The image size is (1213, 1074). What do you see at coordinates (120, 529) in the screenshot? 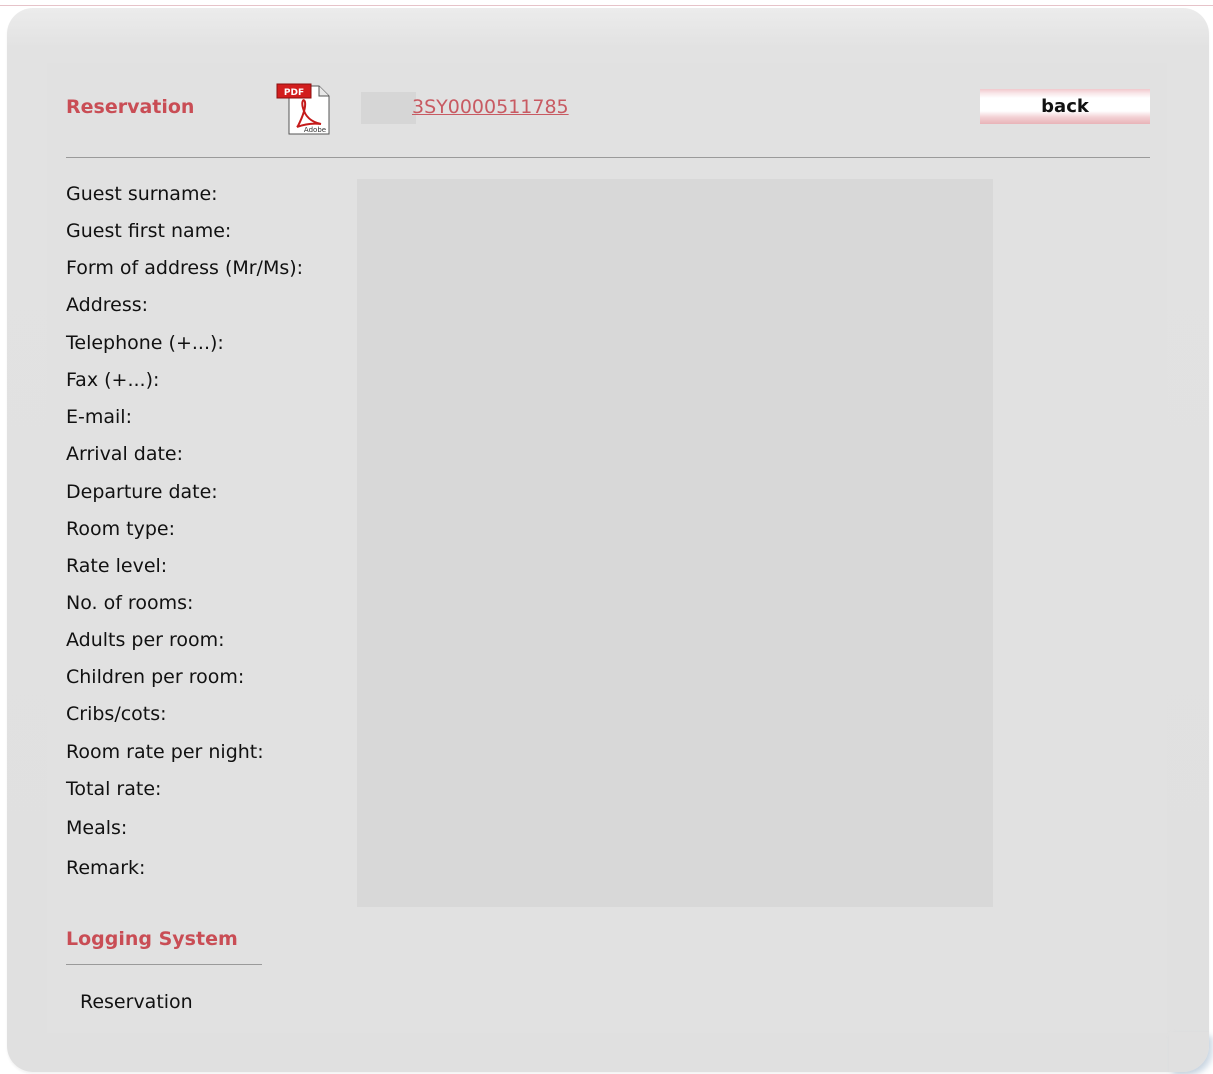
I see `field-label-room-type: Room type:` at bounding box center [120, 529].